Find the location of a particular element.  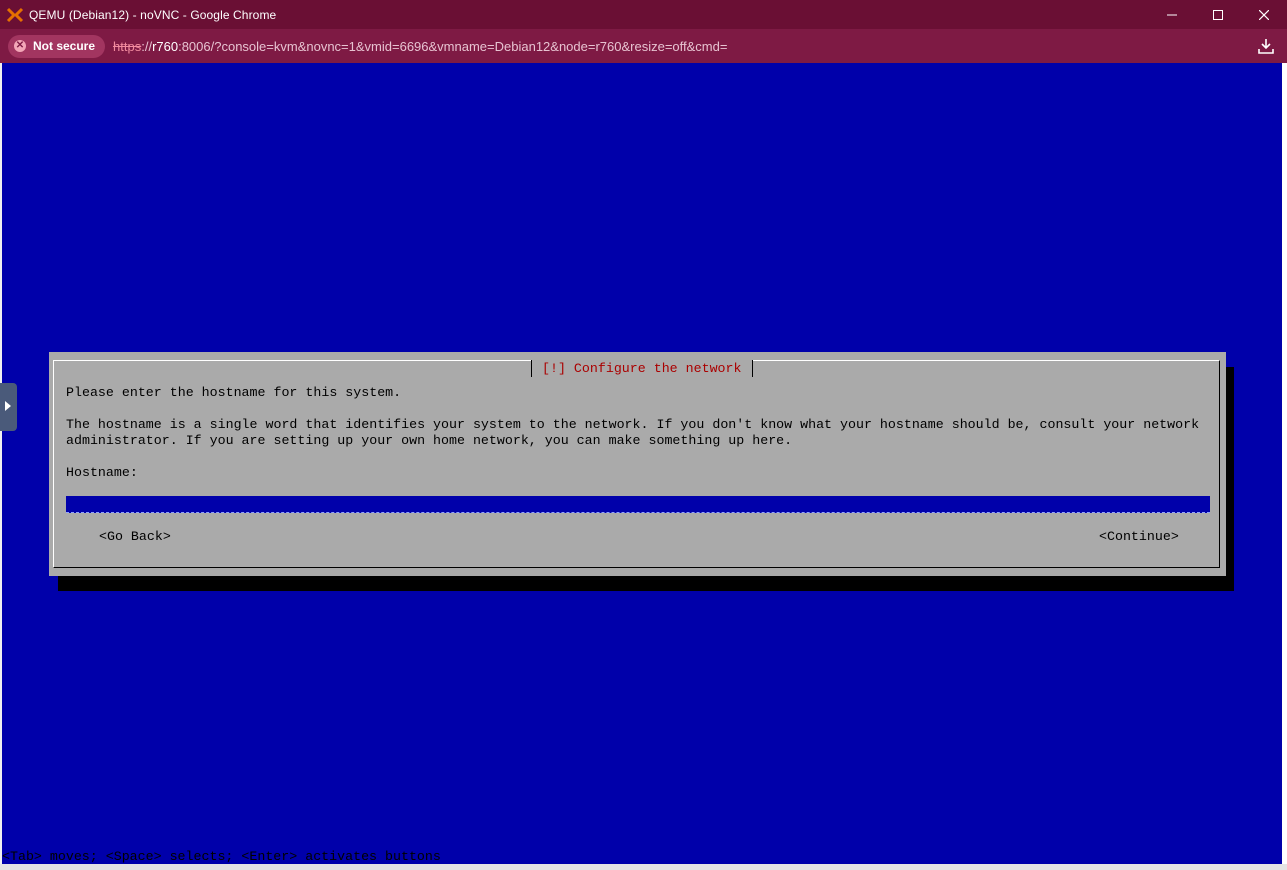

continue-button: <Continue> is located at coordinates (1139, 537).